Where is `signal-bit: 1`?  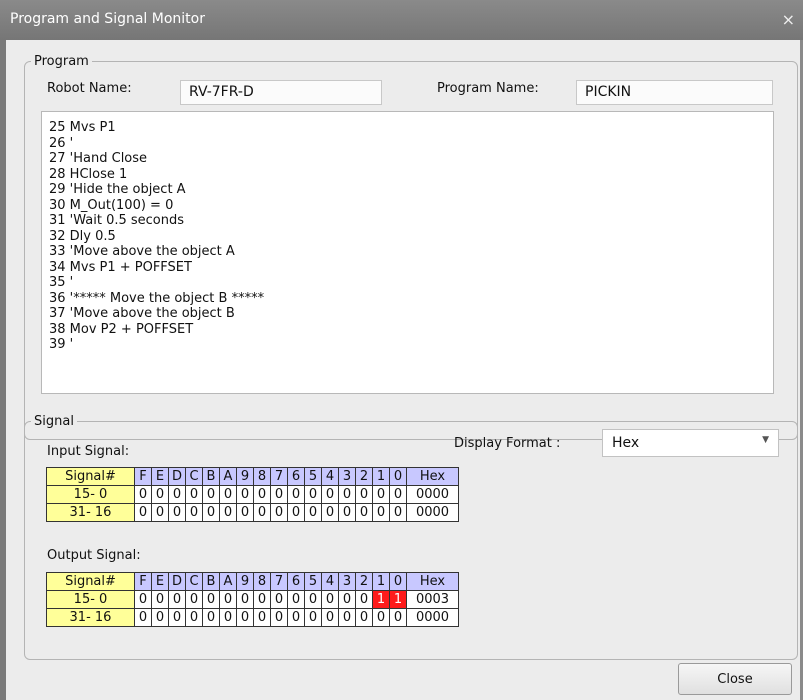
signal-bit: 1 is located at coordinates (398, 599).